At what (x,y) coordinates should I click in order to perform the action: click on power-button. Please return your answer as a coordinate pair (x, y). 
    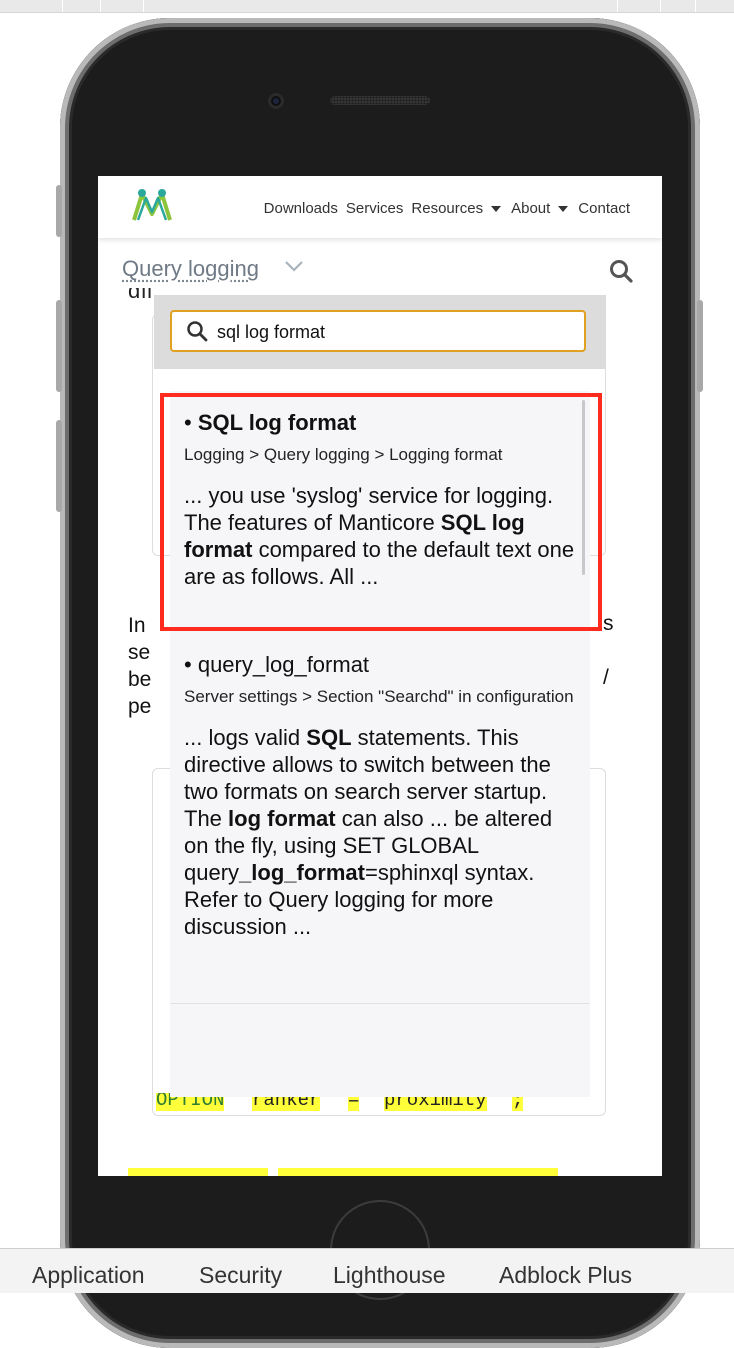
    Looking at the image, I should click on (700, 346).